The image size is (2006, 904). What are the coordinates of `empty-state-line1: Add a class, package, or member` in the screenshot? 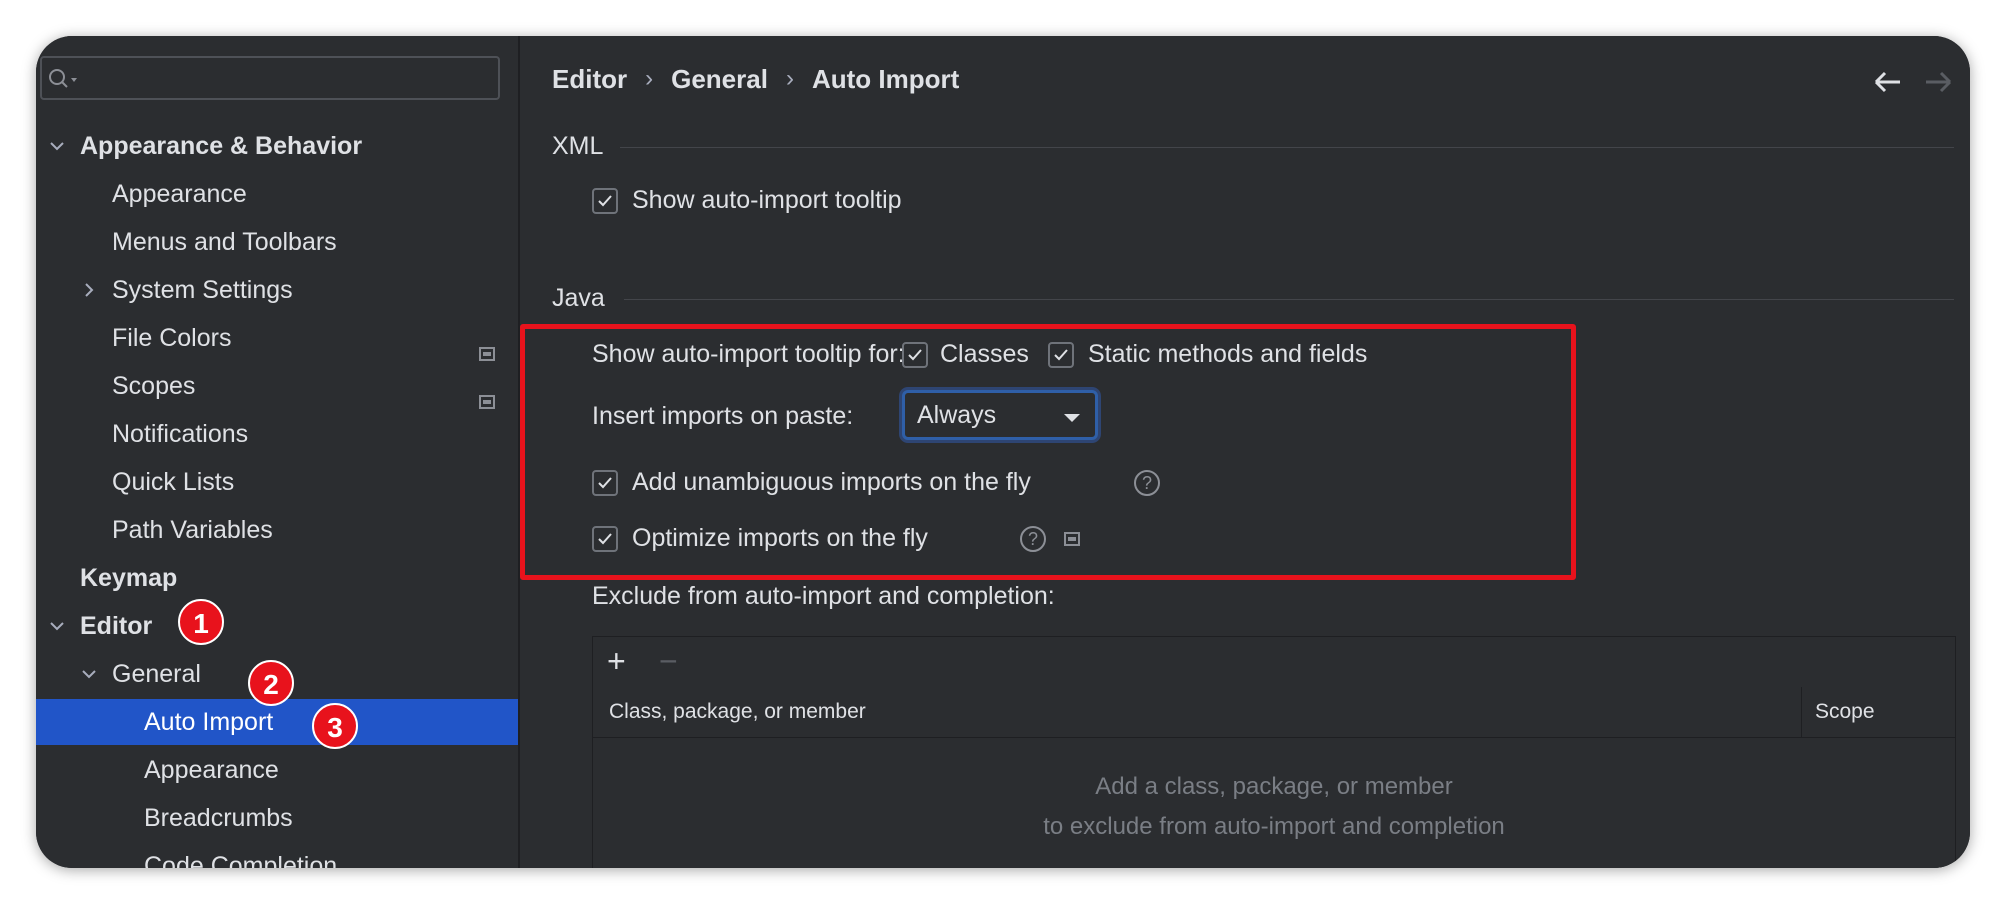 It's located at (1274, 786).